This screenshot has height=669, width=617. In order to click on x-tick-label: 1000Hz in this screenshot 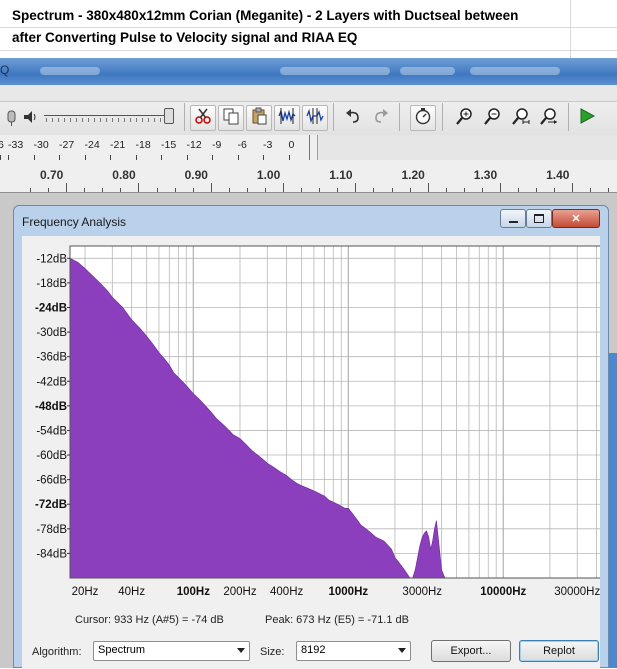, I will do `click(348, 592)`.